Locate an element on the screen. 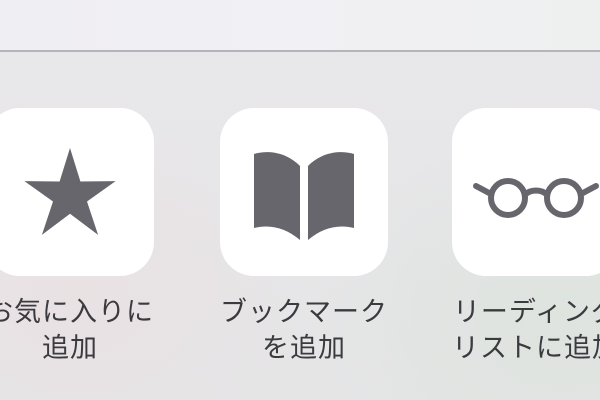 The width and height of the screenshot is (600, 400). add-bookmark-button is located at coordinates (304, 192).